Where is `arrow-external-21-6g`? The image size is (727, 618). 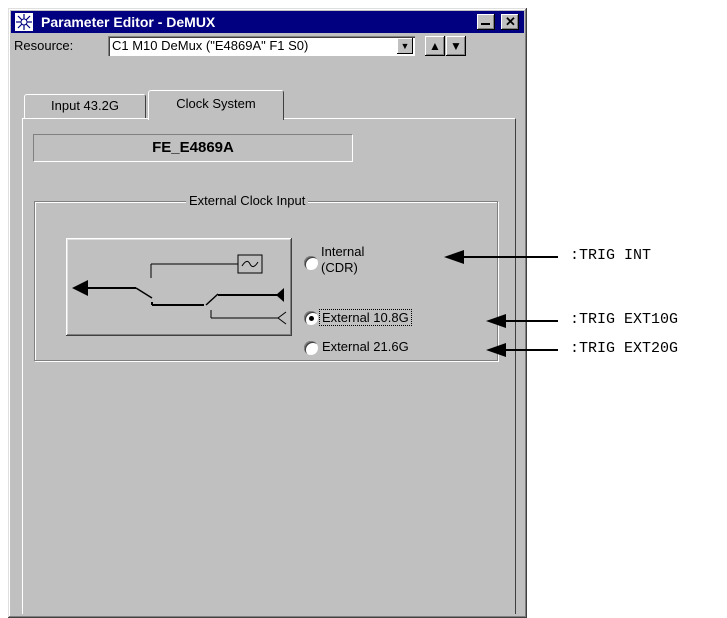 arrow-external-21-6g is located at coordinates (496, 350).